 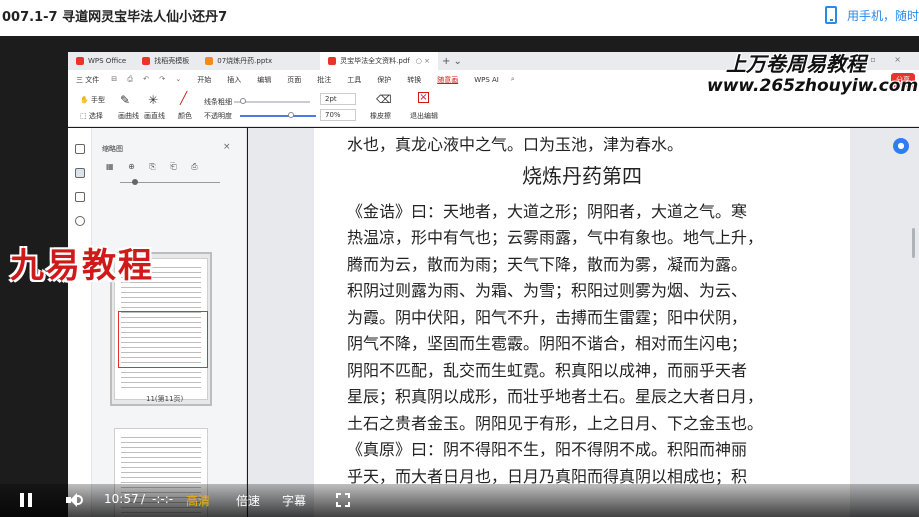 I want to click on line-width-slider, so click(x=272, y=101).